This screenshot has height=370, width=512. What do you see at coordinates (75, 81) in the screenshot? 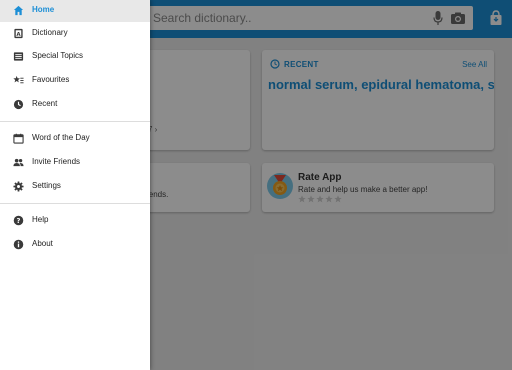
I see `drawer-item-favourites: Favourites` at bounding box center [75, 81].